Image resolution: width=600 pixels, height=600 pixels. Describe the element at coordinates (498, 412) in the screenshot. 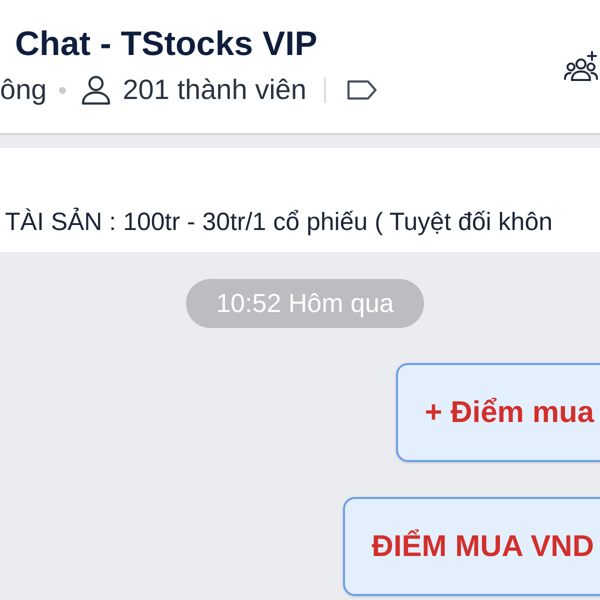

I see `message-bubble: + Điểm mua` at that location.